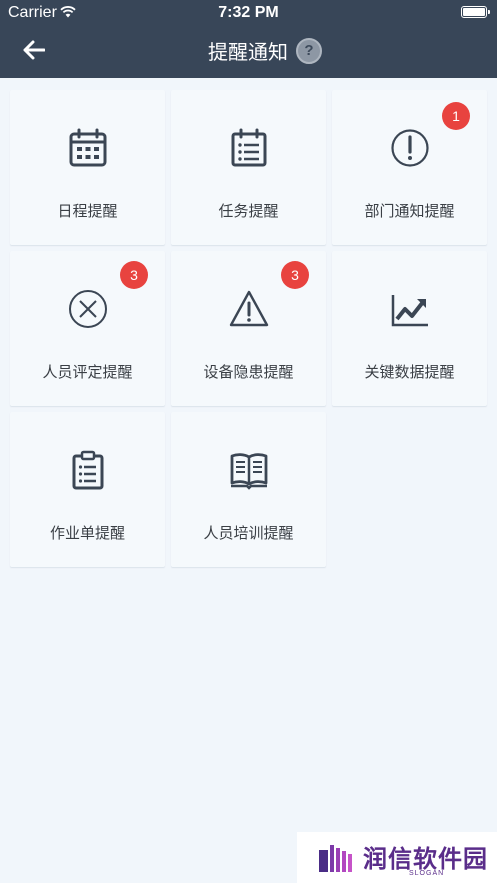 The width and height of the screenshot is (497, 883). I want to click on calendar-icon, so click(87, 147).